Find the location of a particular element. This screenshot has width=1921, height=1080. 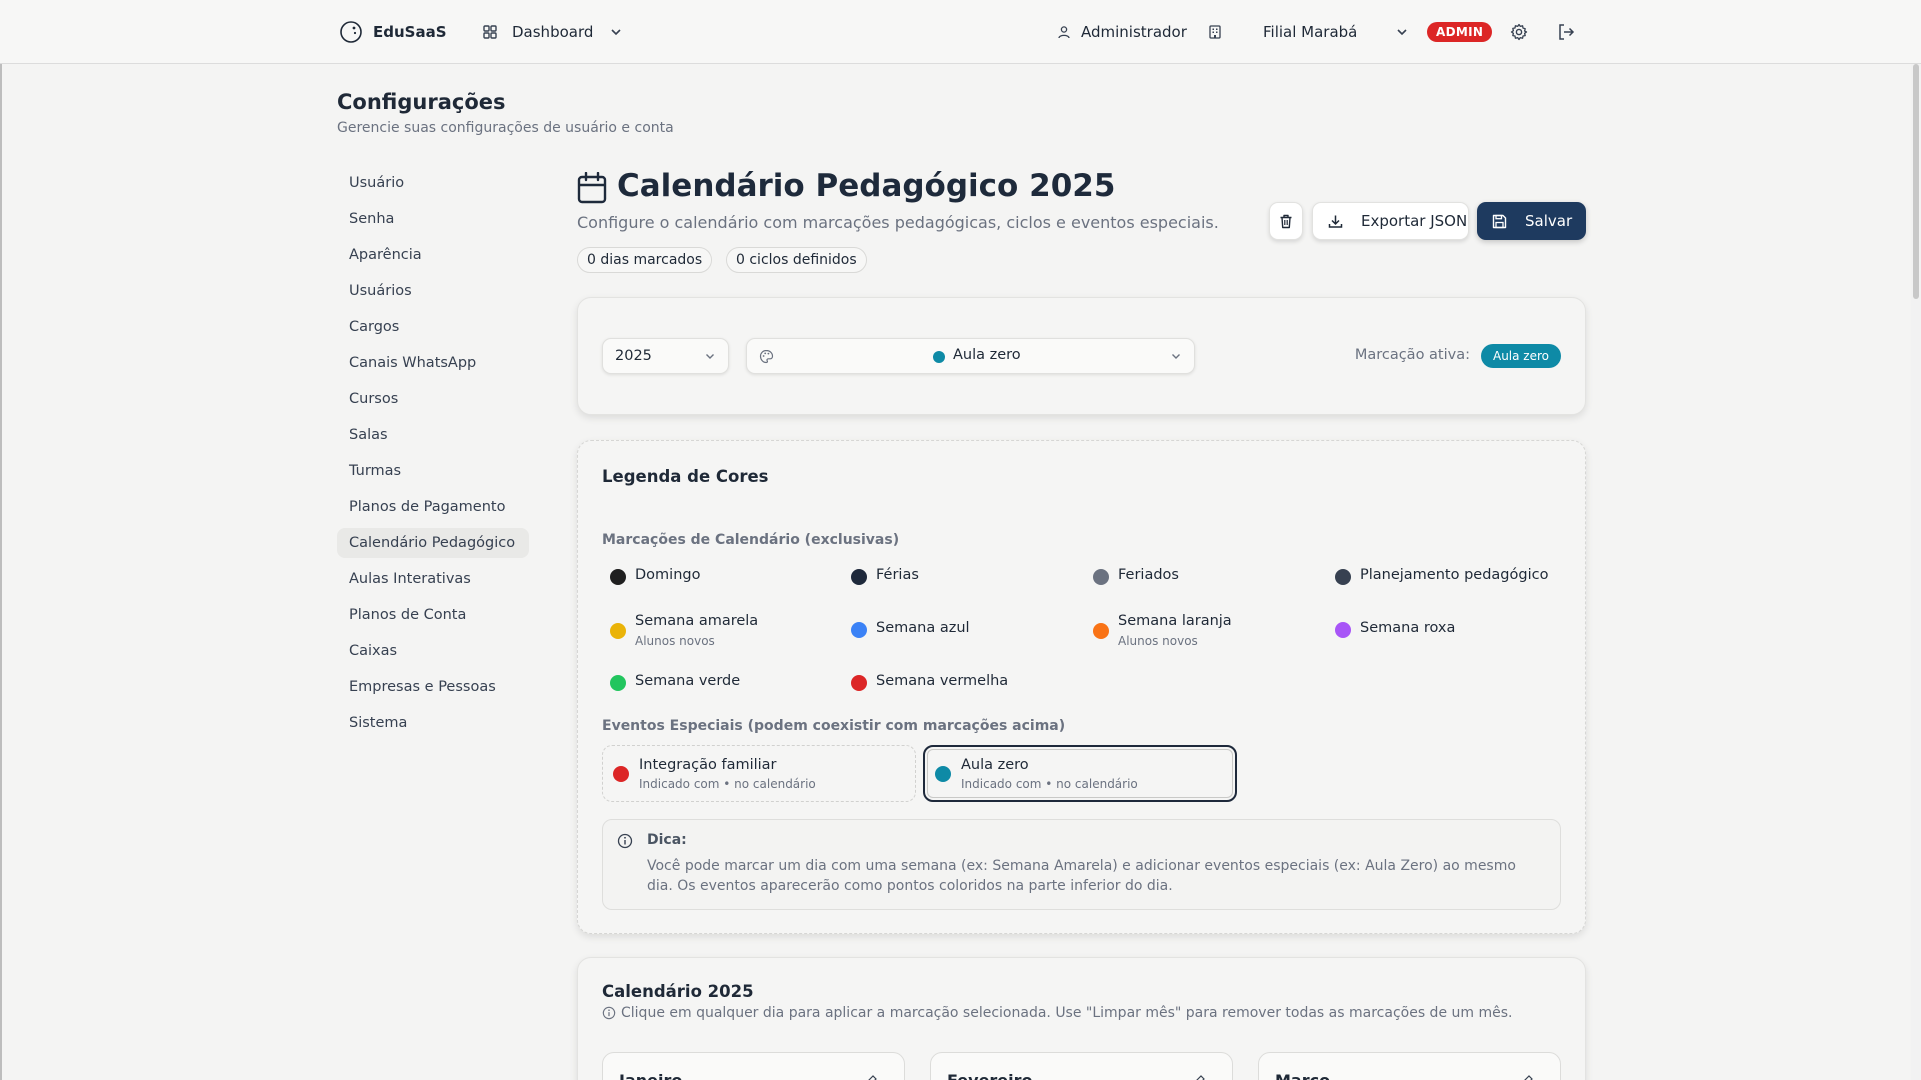

month-name: Janeiro is located at coordinates (650, 1075).